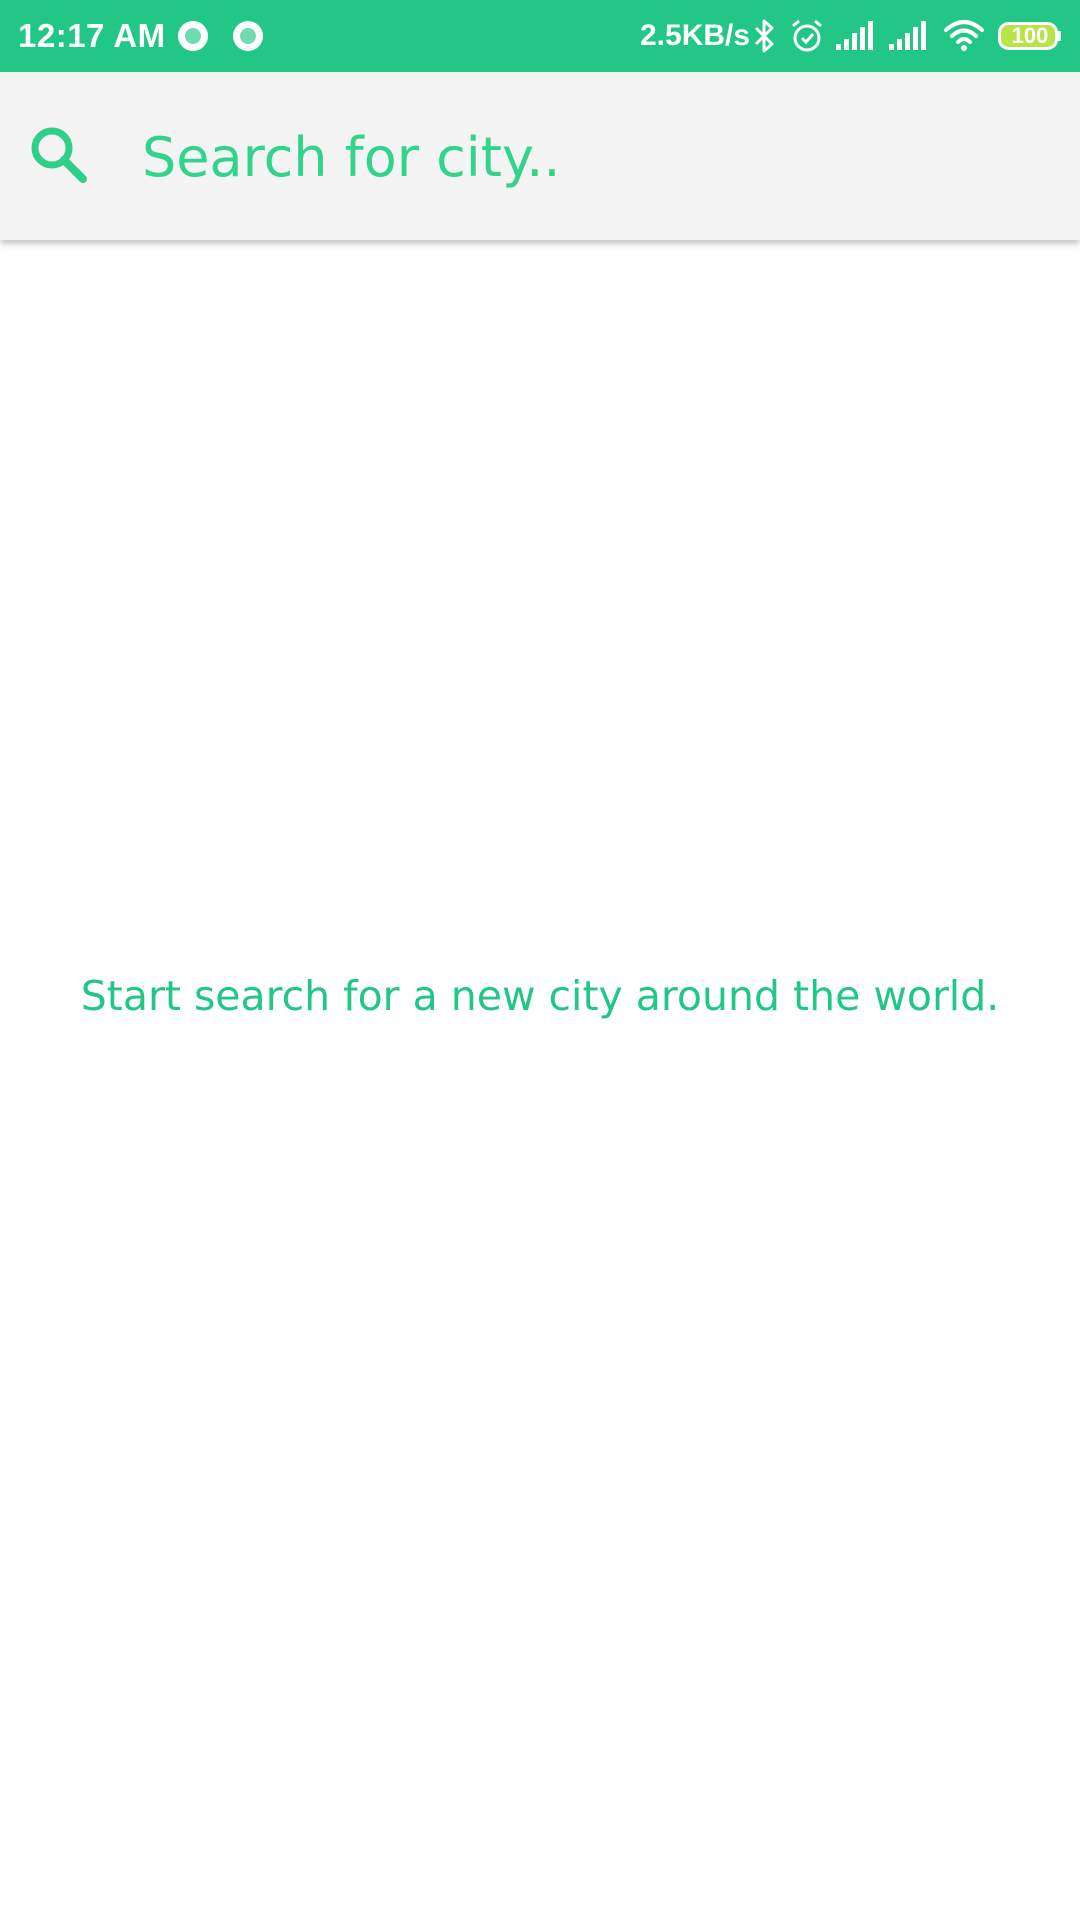 Image resolution: width=1080 pixels, height=1920 pixels. I want to click on alarm-icon, so click(807, 35).